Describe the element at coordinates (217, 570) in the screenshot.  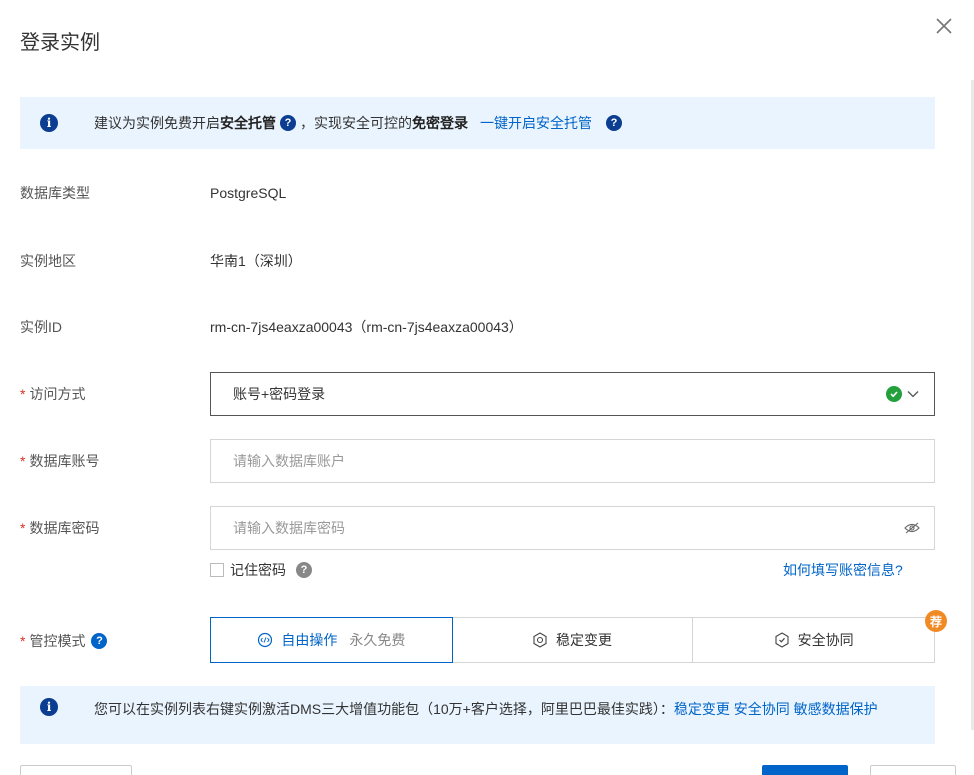
I see `remember-checkbox` at that location.